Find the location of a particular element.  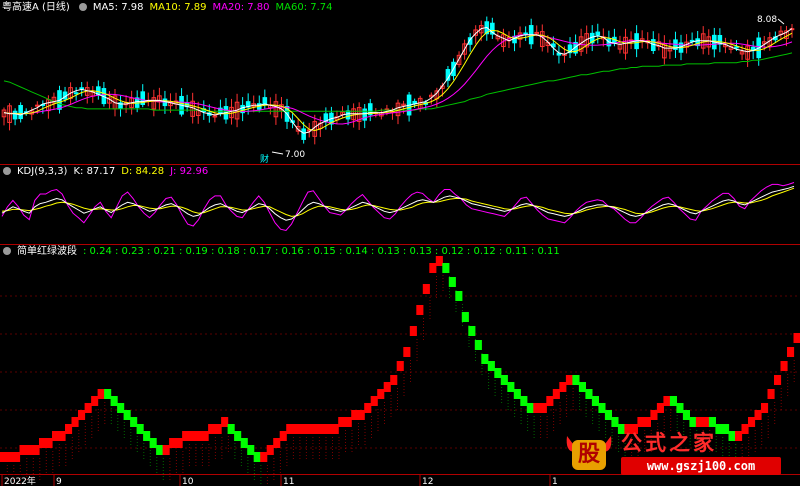

kdj-settings-gear-icon is located at coordinates (7, 171).